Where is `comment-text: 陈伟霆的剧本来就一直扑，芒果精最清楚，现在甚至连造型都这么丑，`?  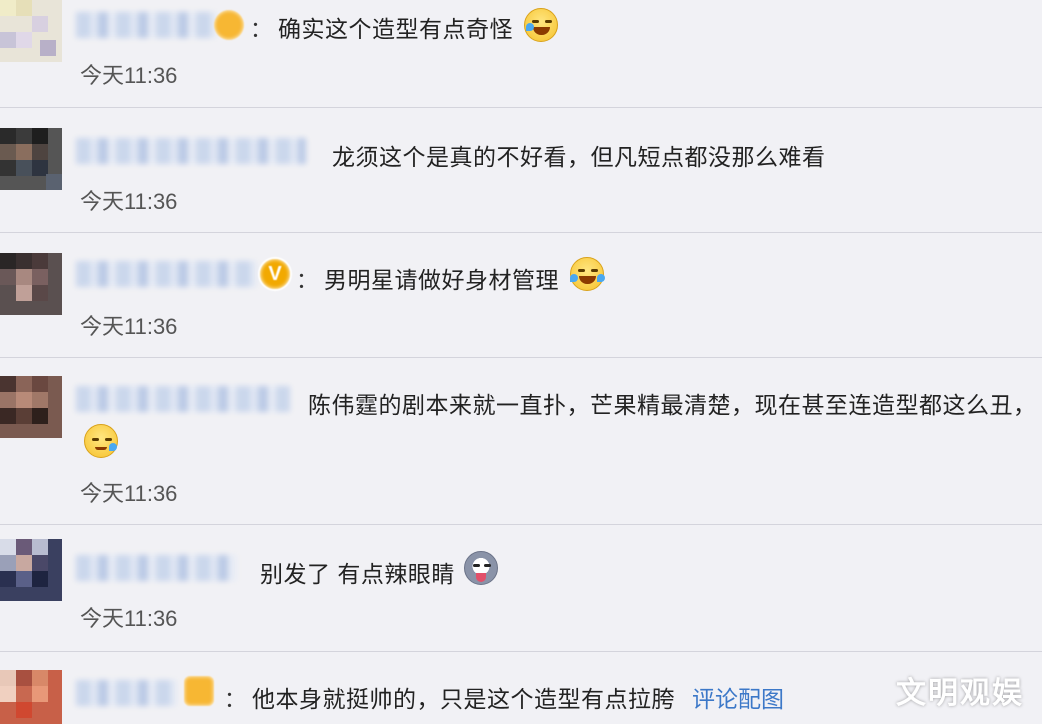
comment-text: 陈伟霆的剧本来就一直扑，芒果精最清楚，现在甚至连造型都这么丑， is located at coordinates (672, 405).